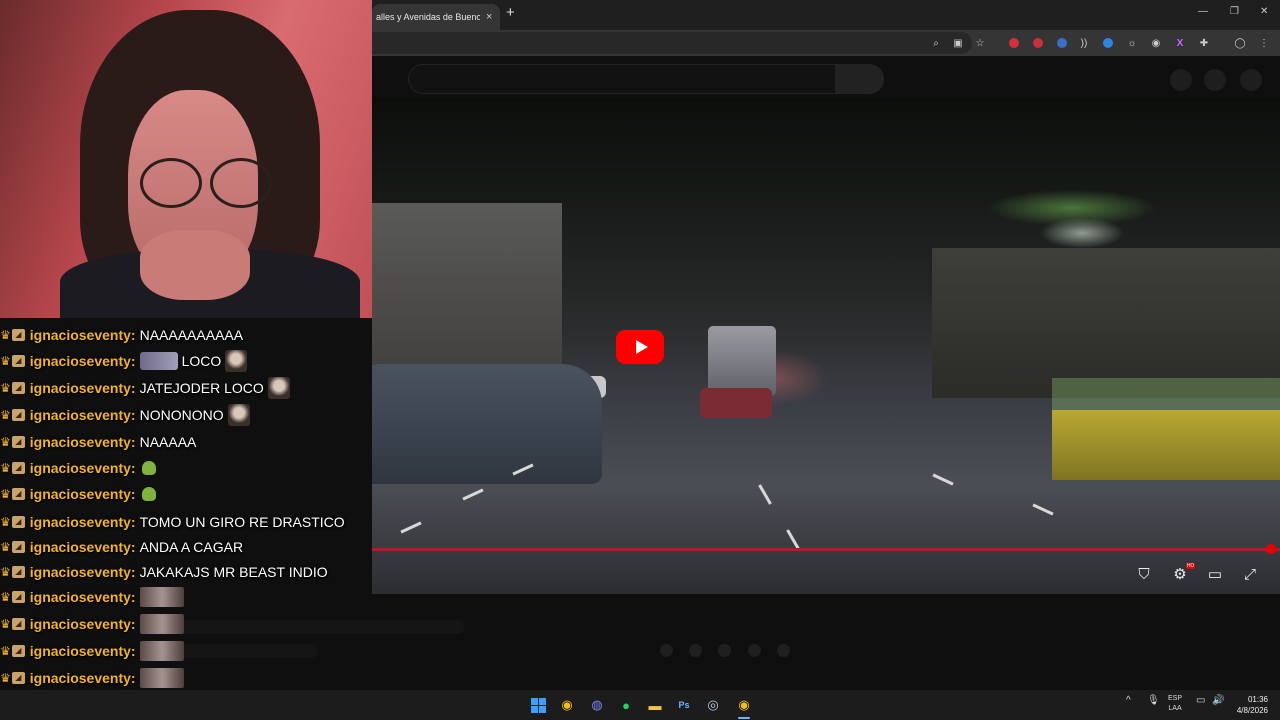 This screenshot has width=1280, height=720. I want to click on browser-toolbar: ⌕ ▣ ☆ )) ☼ ◉ X ✚ ◯ ⋮, so click(826, 43).